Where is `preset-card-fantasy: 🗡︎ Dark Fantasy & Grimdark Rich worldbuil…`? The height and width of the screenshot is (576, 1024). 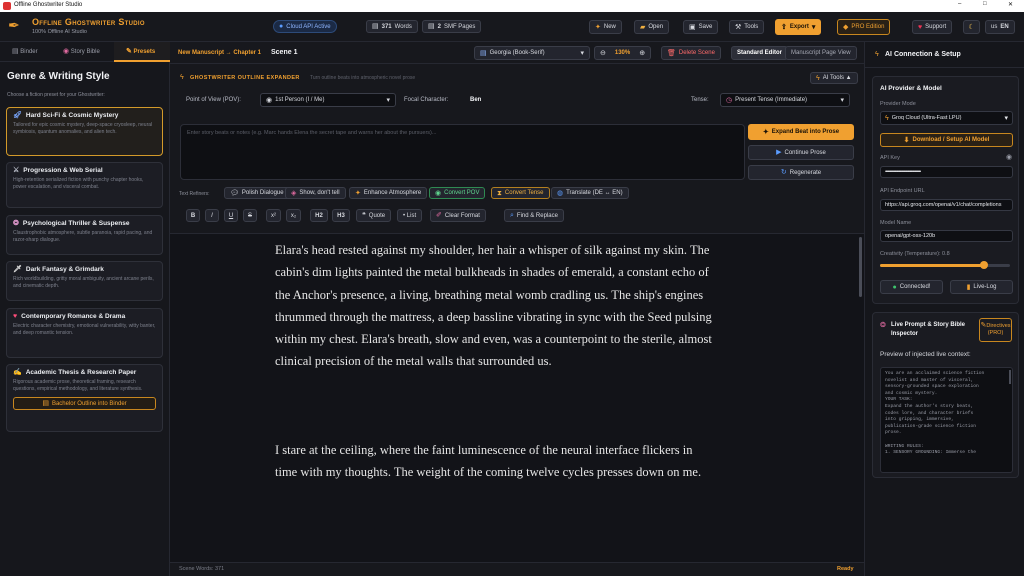
preset-card-fantasy: 🗡︎ Dark Fantasy & Grimdark Rich worldbuil… is located at coordinates (84, 281).